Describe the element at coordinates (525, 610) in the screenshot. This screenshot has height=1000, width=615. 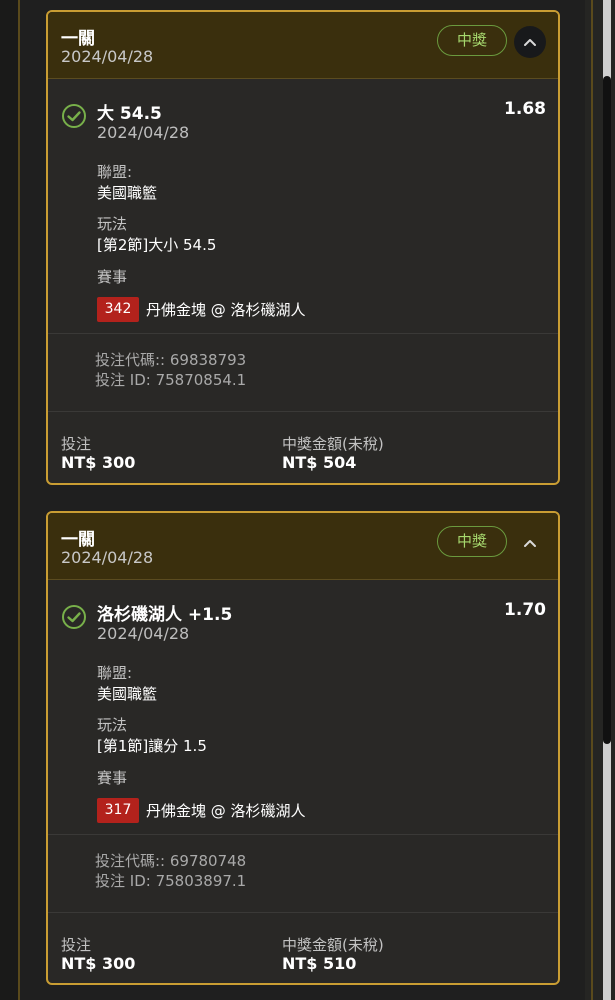
I see `selection-odds: 1.70` at that location.